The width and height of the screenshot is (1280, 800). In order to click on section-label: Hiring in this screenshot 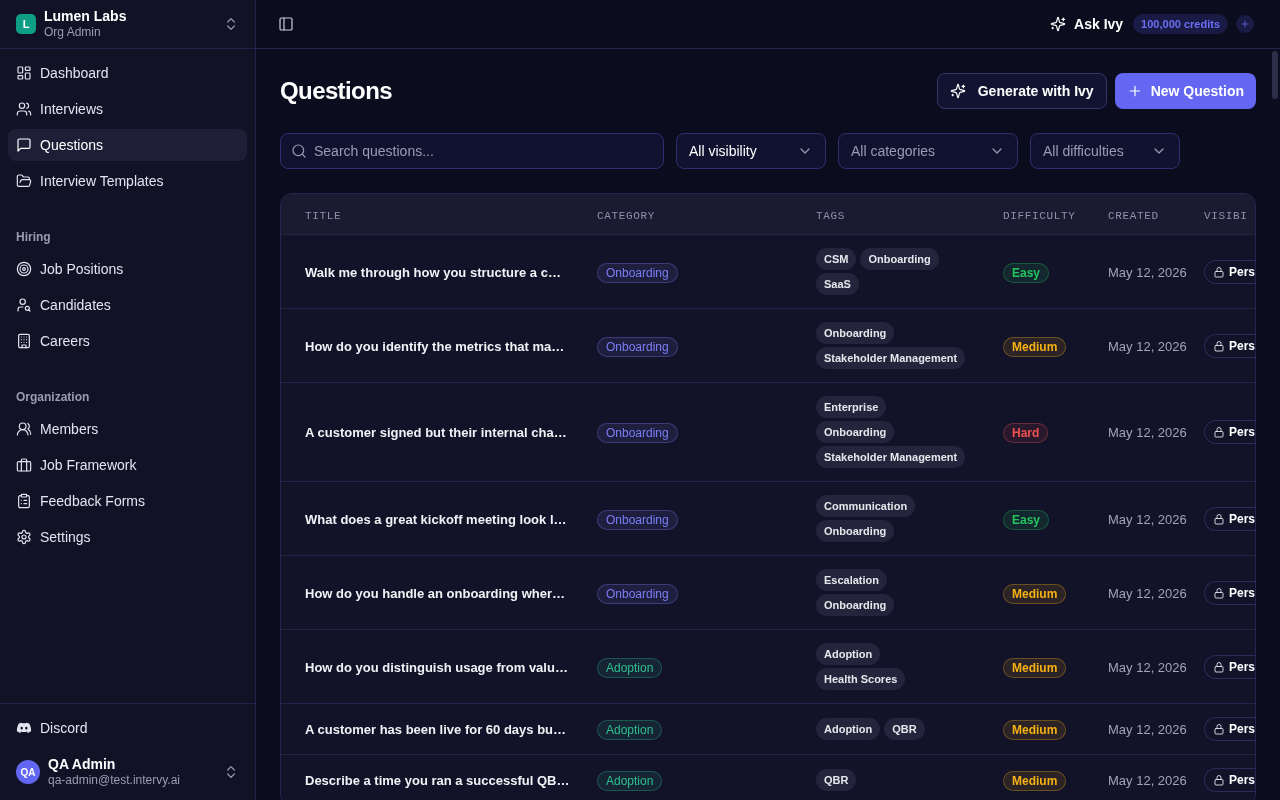, I will do `click(33, 237)`.